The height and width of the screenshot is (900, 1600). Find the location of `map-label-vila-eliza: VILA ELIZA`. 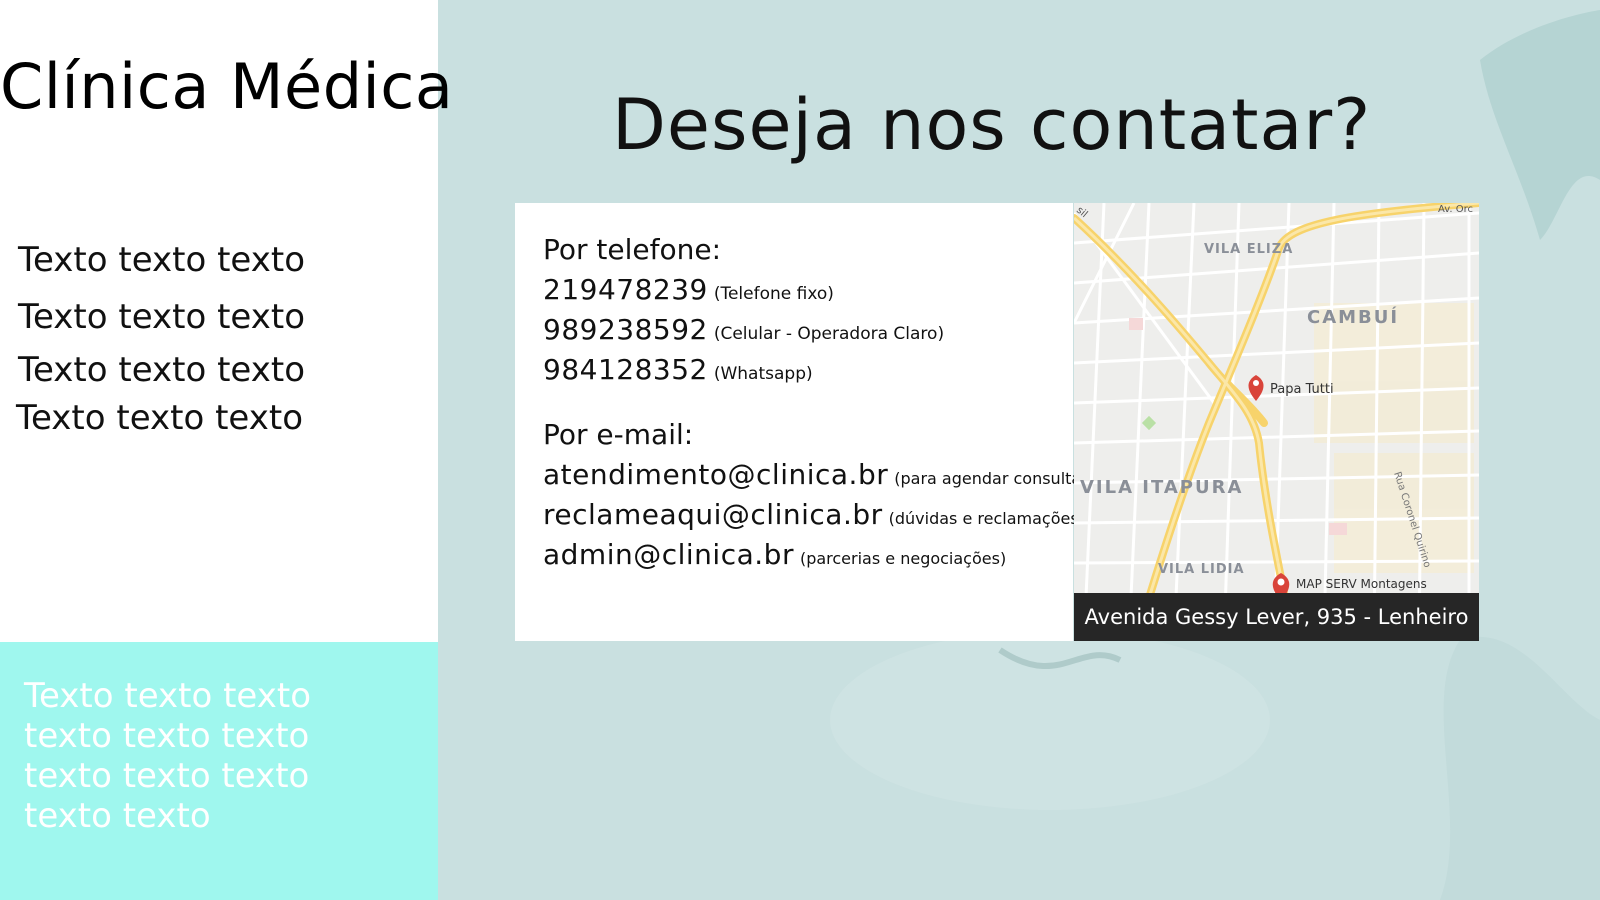

map-label-vila-eliza: VILA ELIZA is located at coordinates (1248, 249).